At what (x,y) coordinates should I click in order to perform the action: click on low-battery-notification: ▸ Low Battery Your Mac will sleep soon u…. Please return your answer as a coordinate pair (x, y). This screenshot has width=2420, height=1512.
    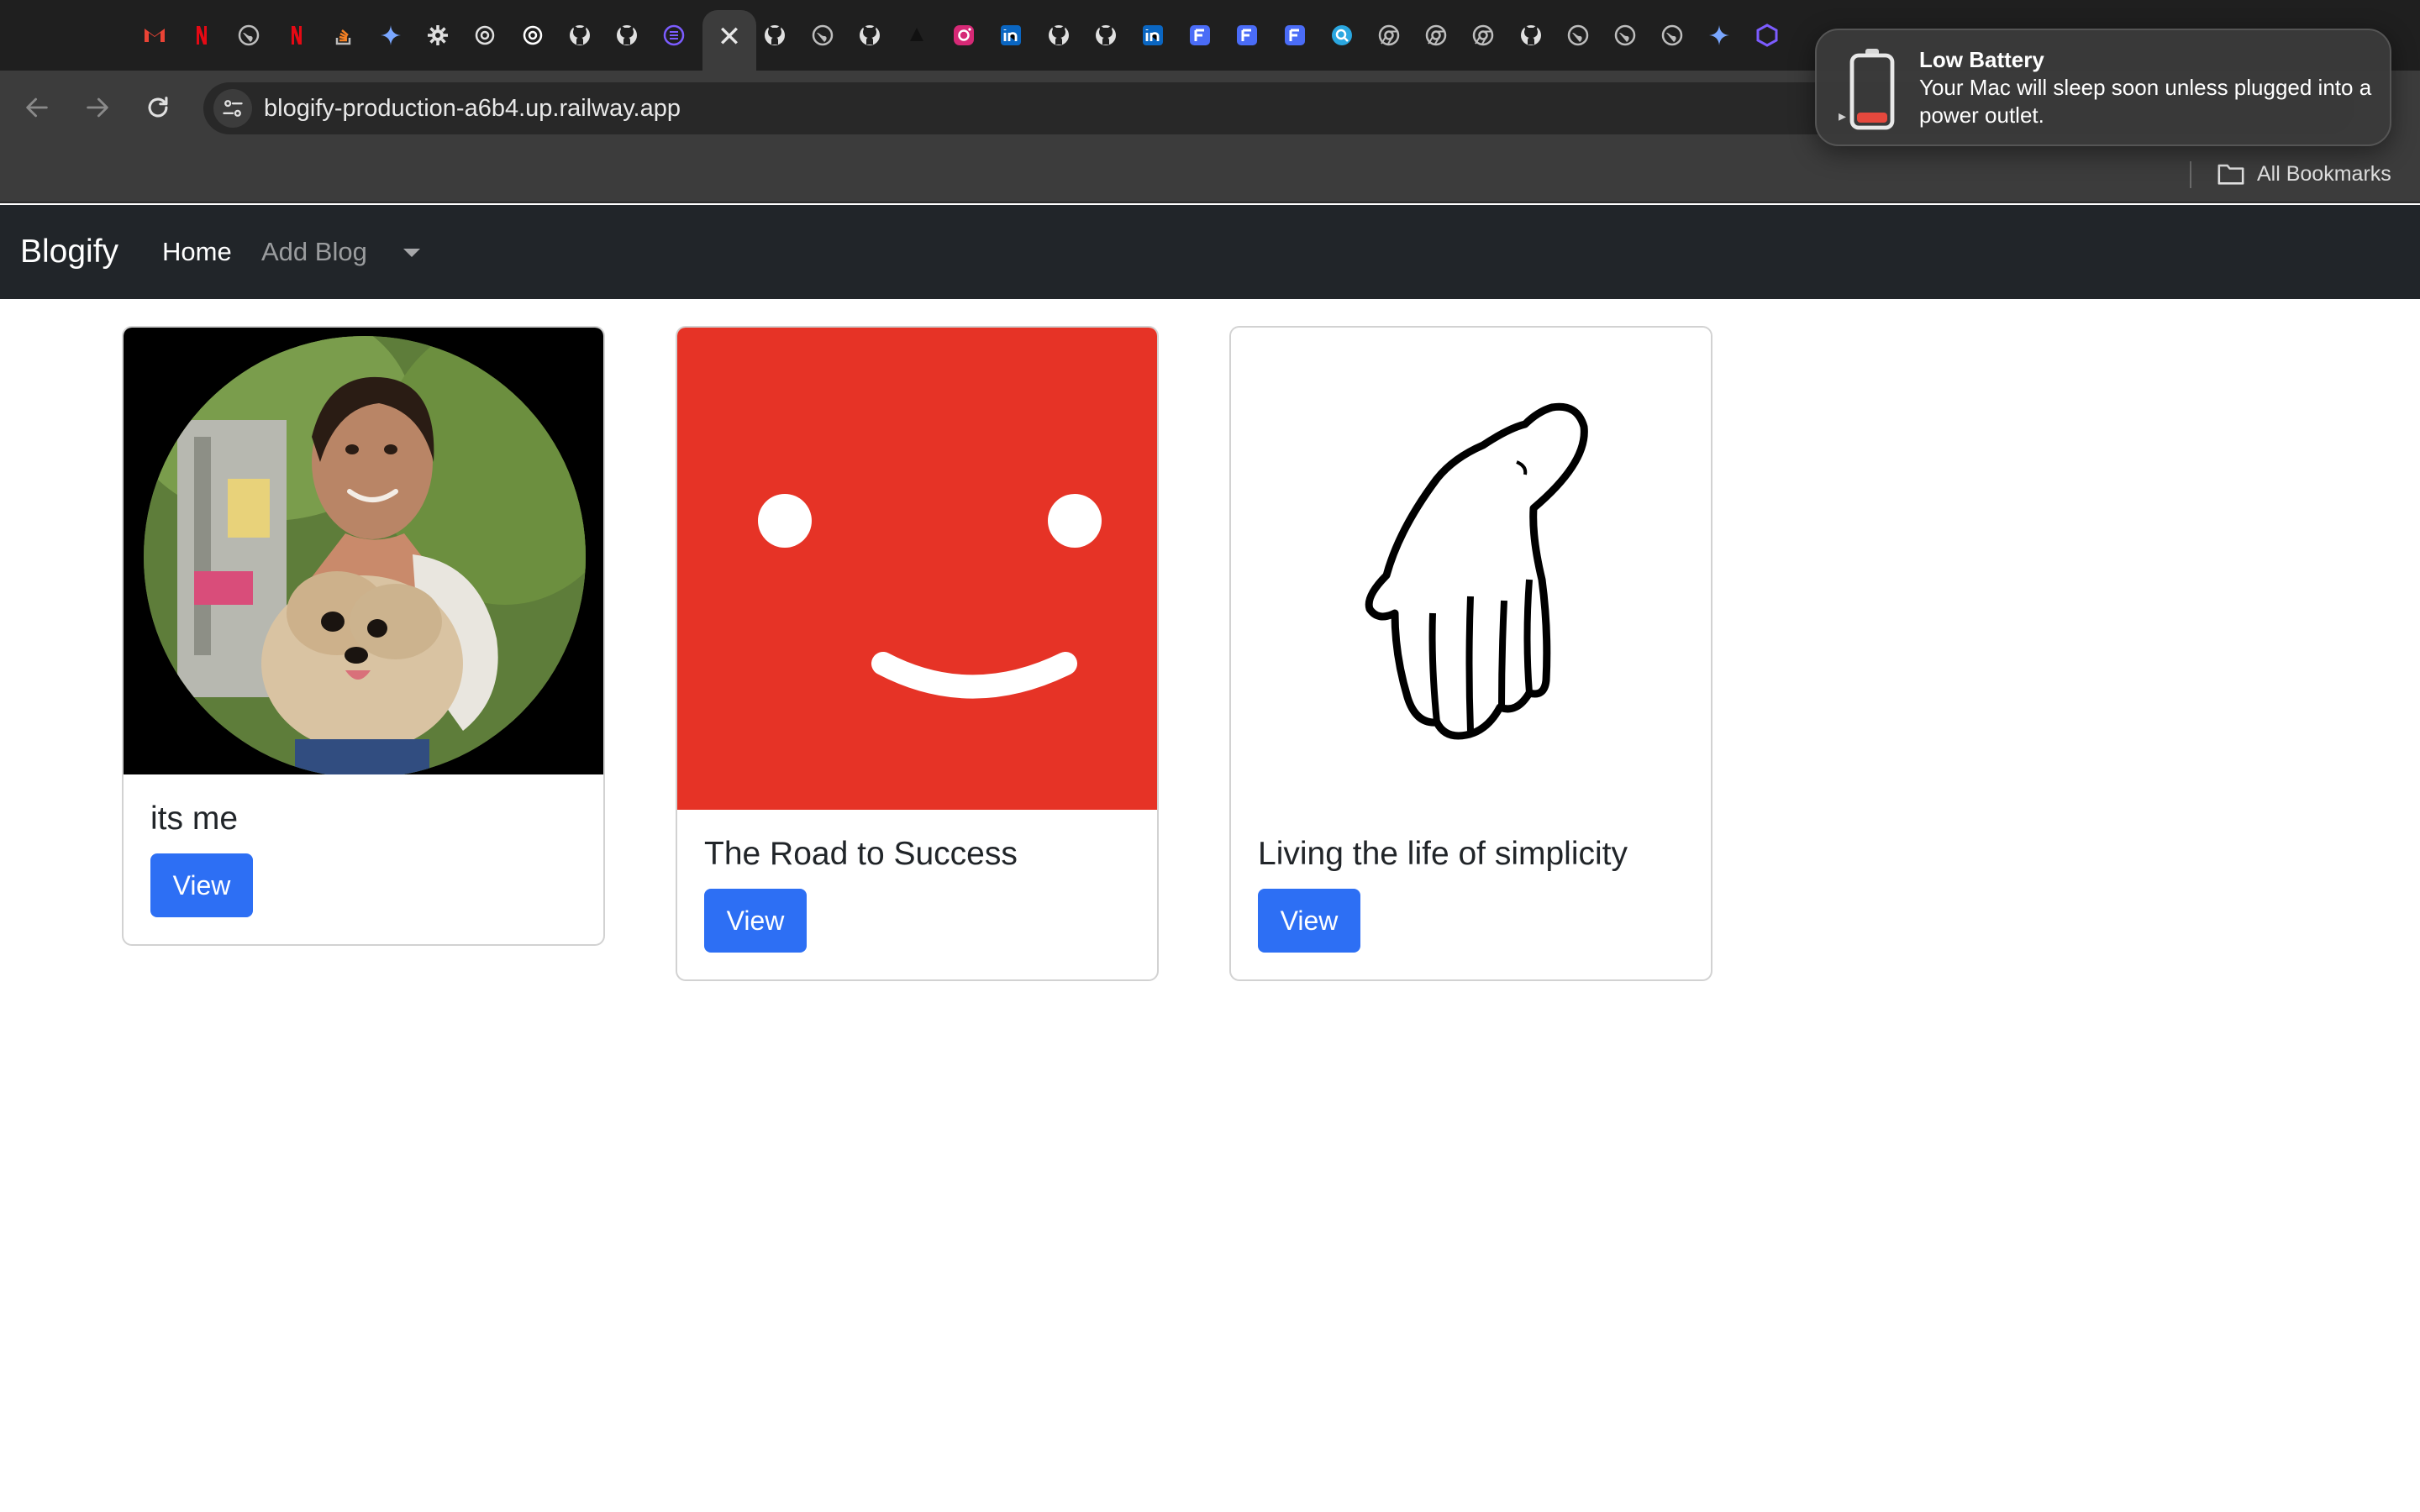
    Looking at the image, I should click on (2103, 87).